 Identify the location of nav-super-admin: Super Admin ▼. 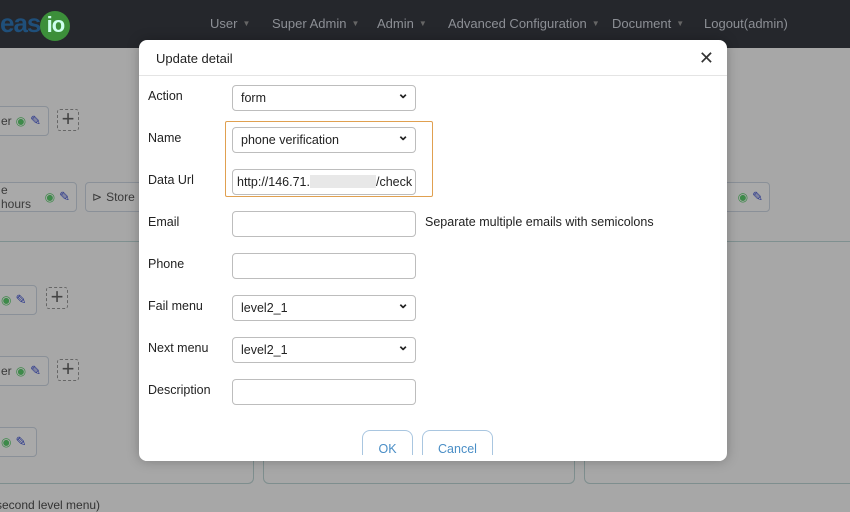
(315, 23).